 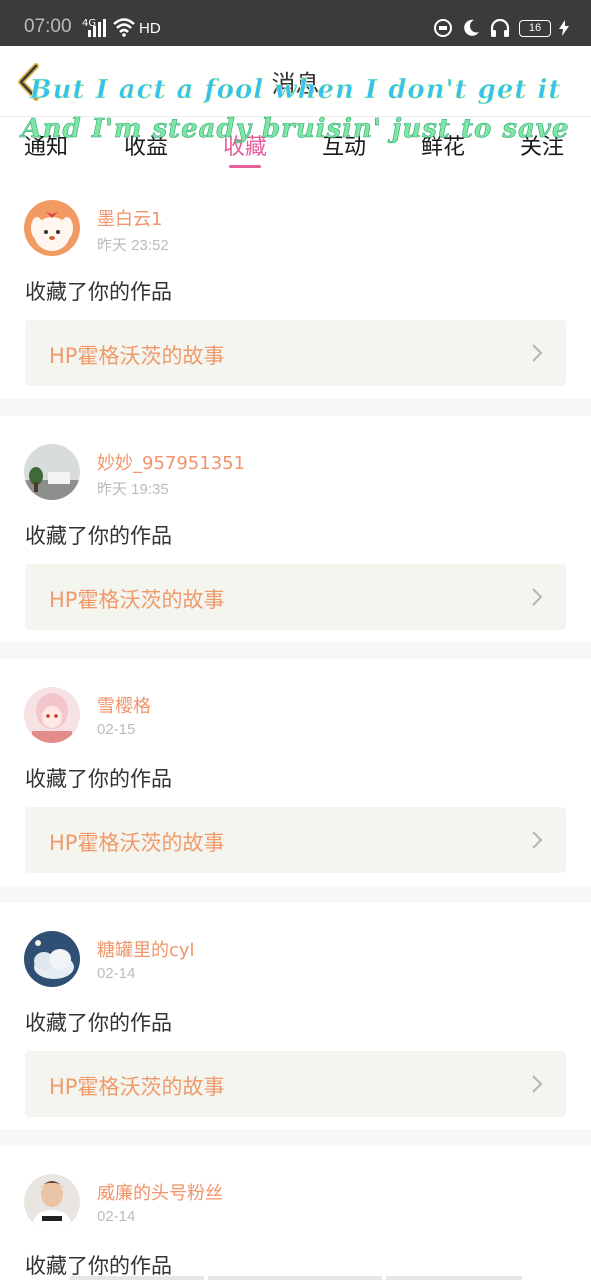 I want to click on headphones-icon, so click(x=500, y=27).